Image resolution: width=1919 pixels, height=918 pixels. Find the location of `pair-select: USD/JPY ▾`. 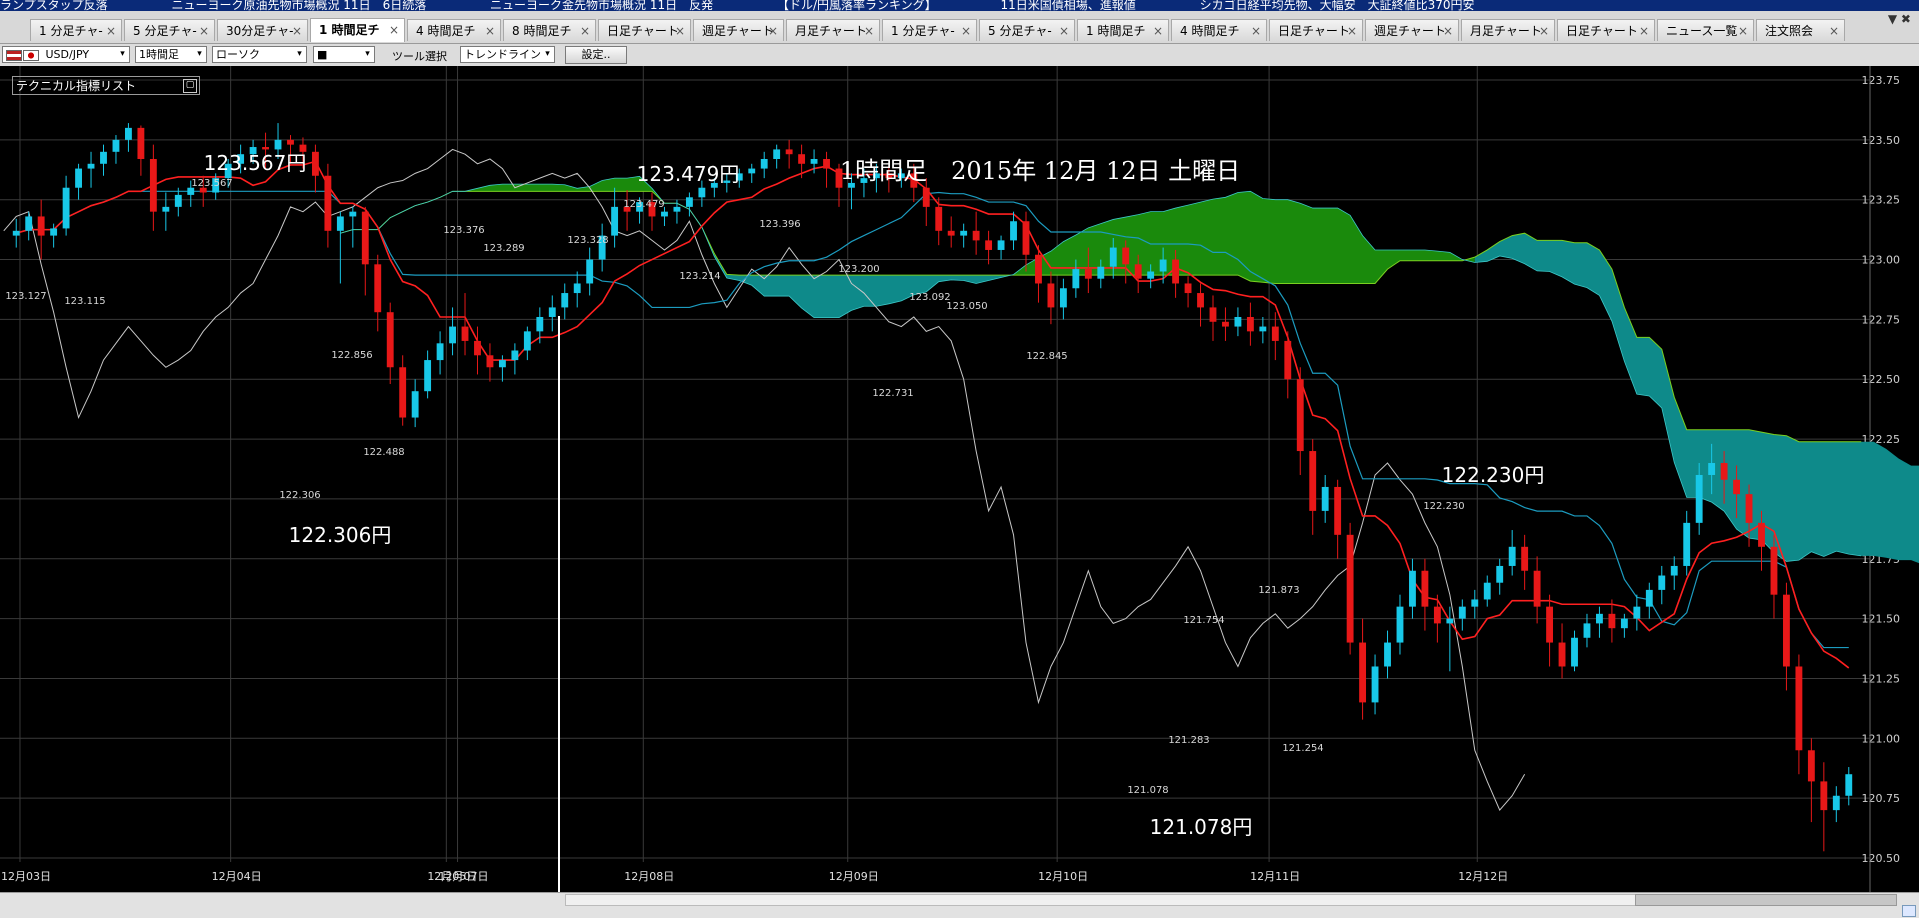

pair-select: USD/JPY ▾ is located at coordinates (66, 54).